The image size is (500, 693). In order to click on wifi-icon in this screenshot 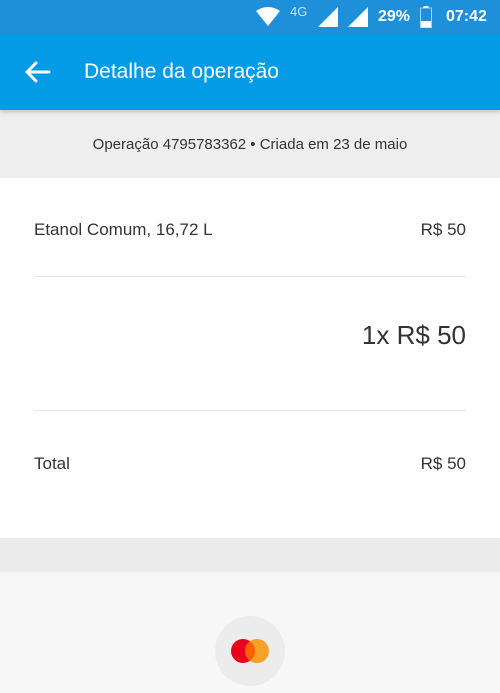, I will do `click(268, 17)`.